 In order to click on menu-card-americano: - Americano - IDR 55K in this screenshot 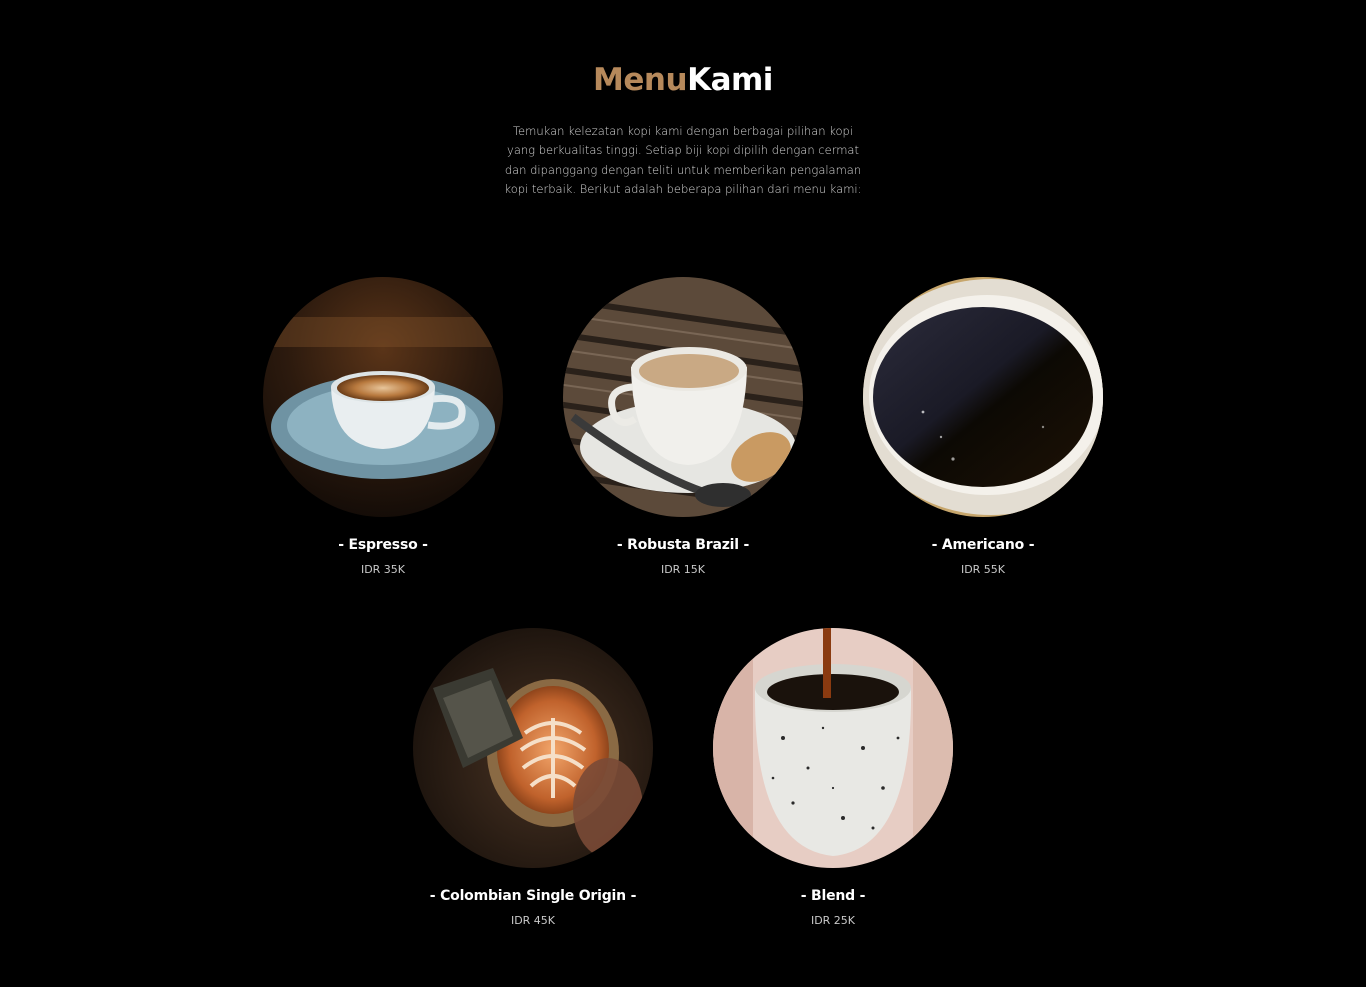, I will do `click(983, 426)`.